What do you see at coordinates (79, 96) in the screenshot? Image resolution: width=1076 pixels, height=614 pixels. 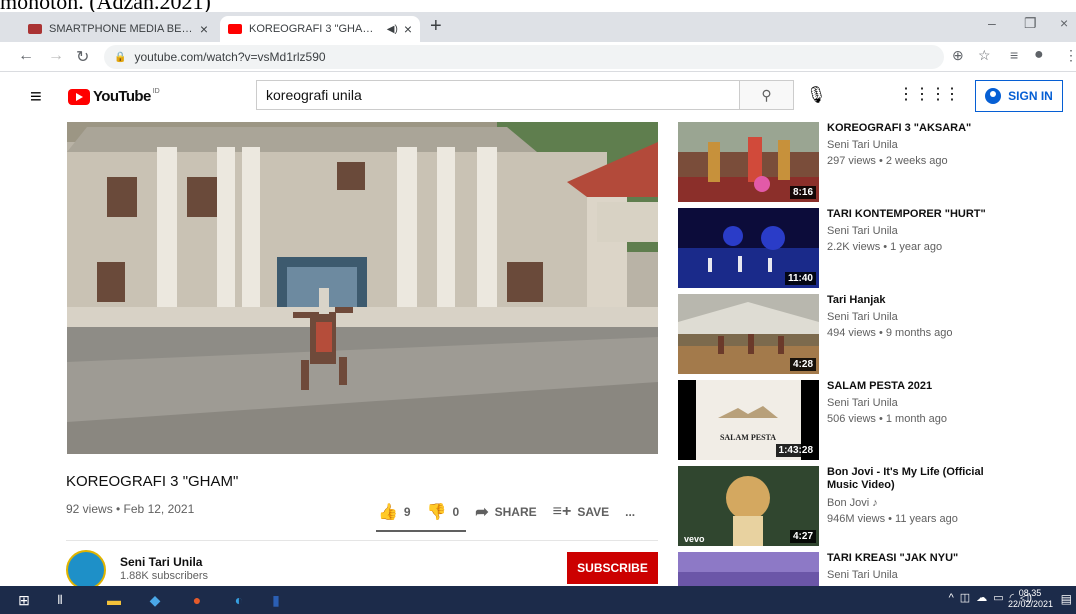 I see `youtube-play-icon` at bounding box center [79, 96].